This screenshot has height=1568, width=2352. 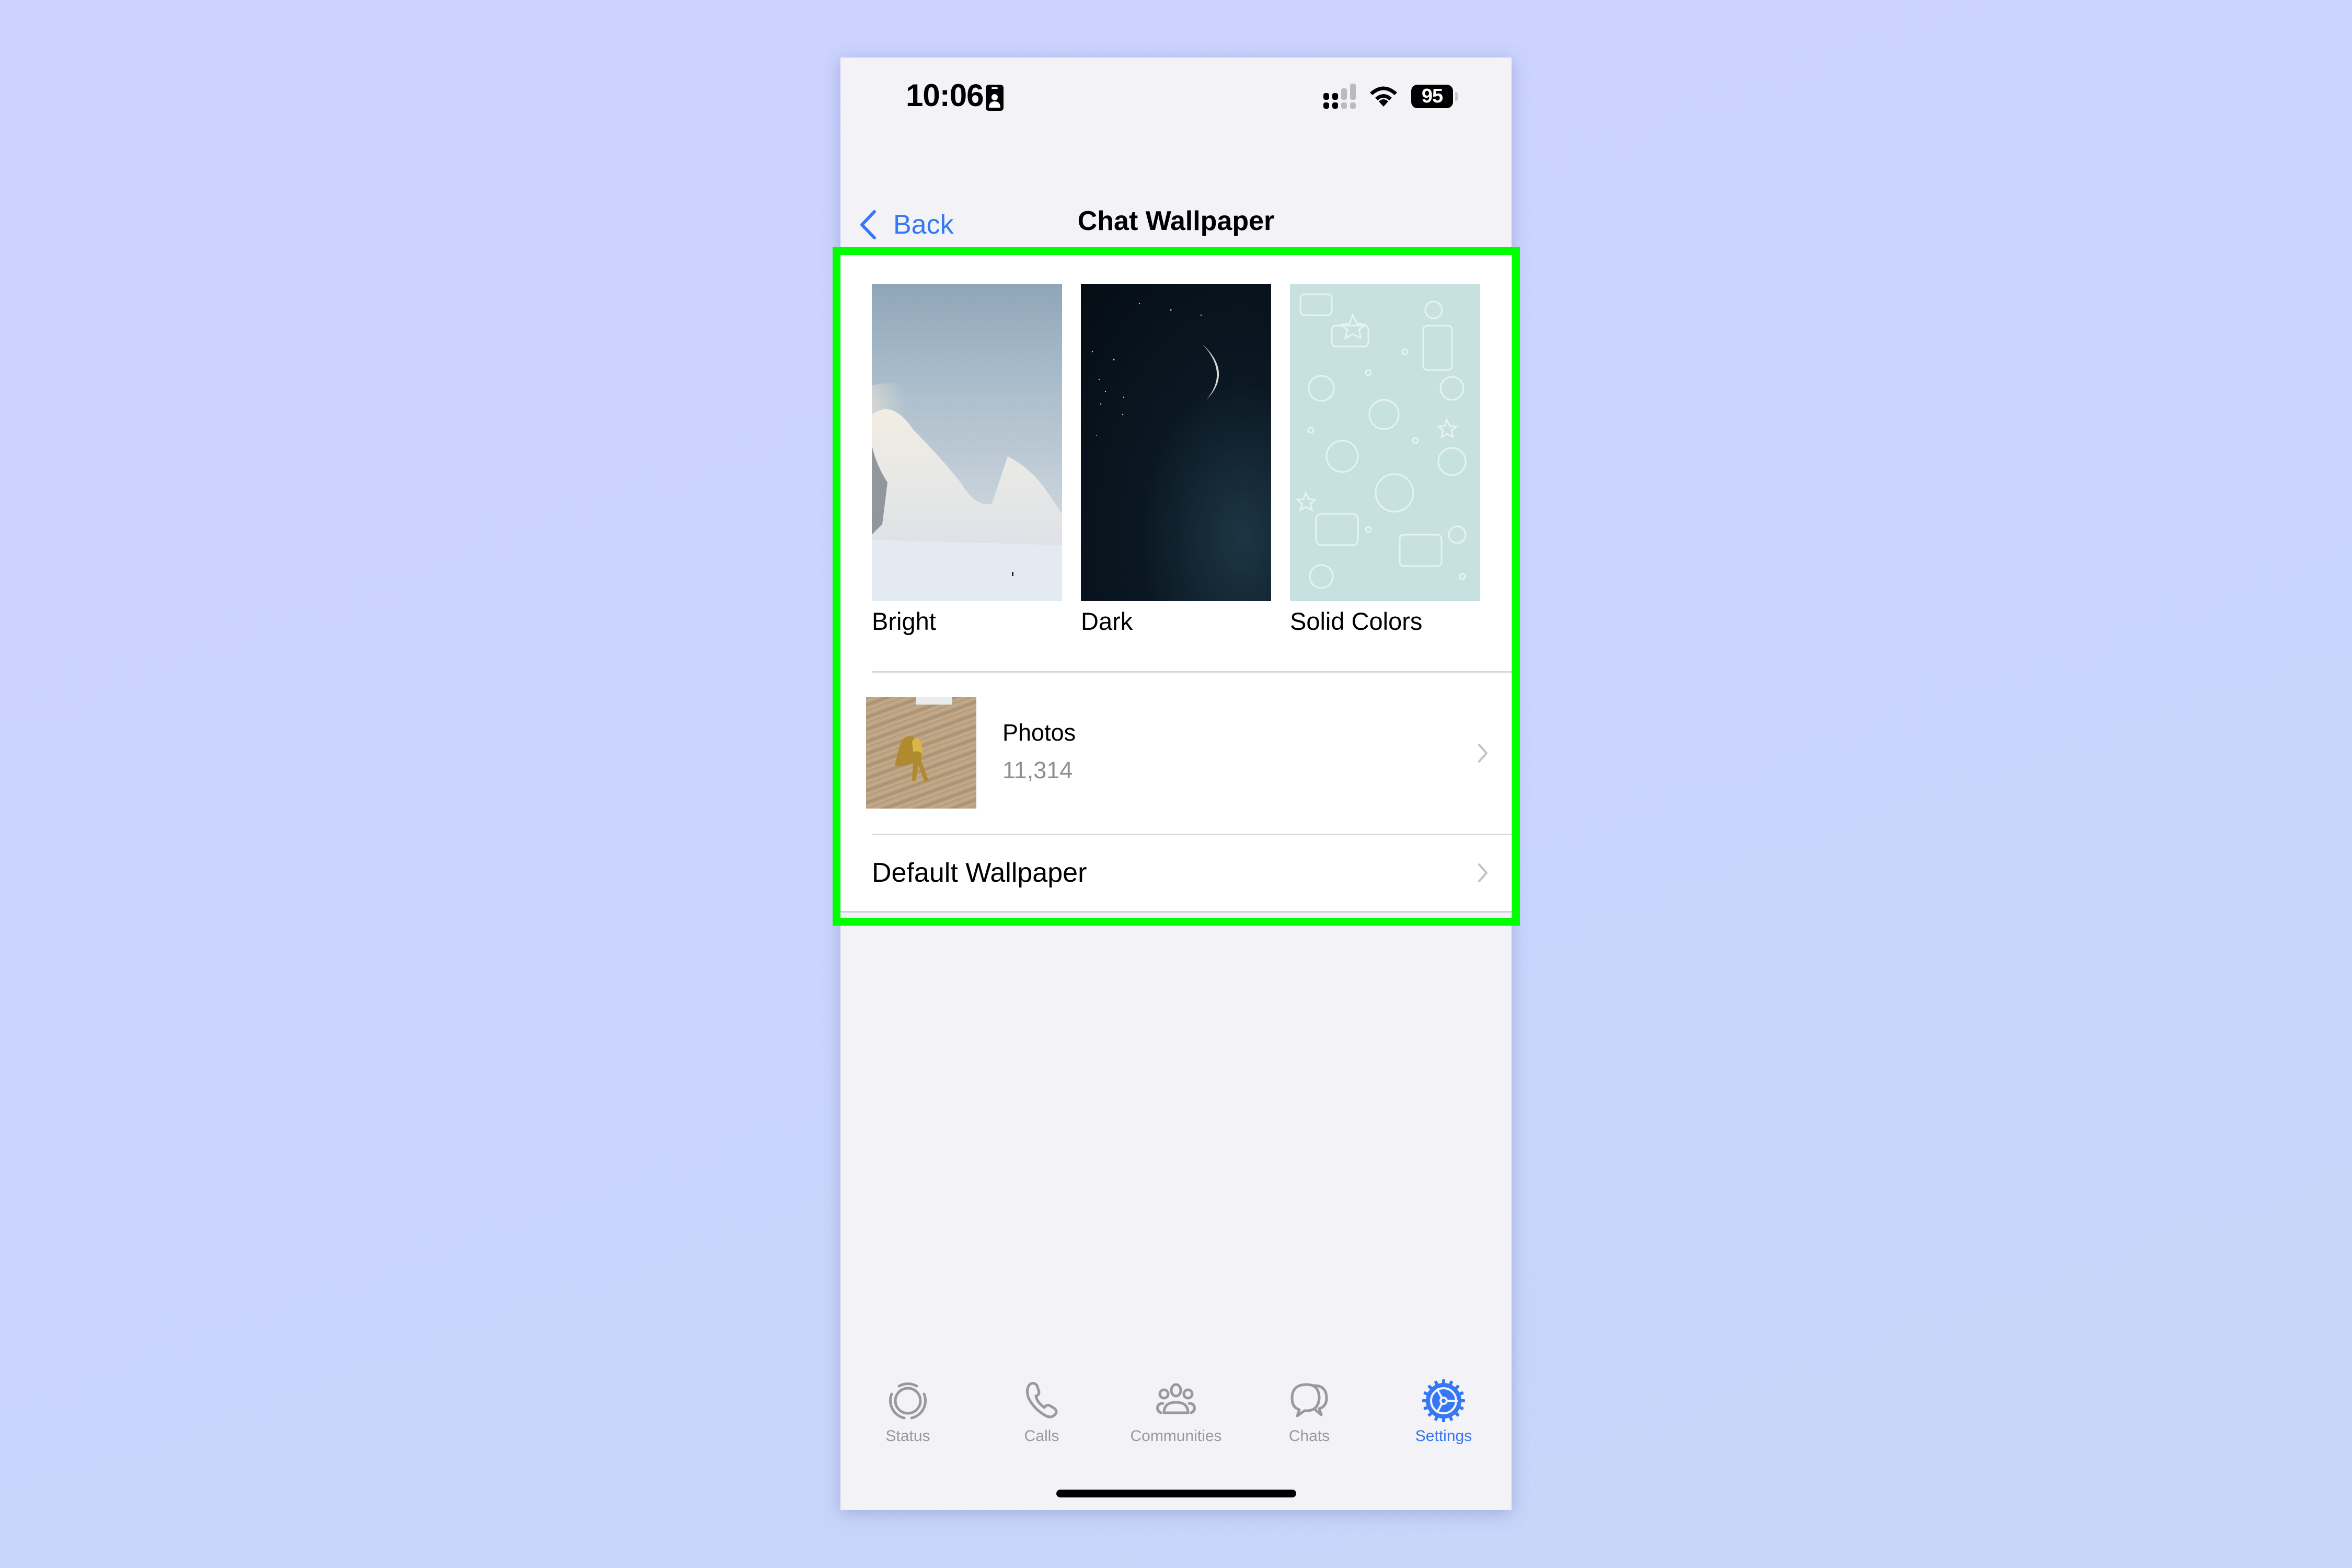 What do you see at coordinates (1383, 96) in the screenshot?
I see `wifi-icon` at bounding box center [1383, 96].